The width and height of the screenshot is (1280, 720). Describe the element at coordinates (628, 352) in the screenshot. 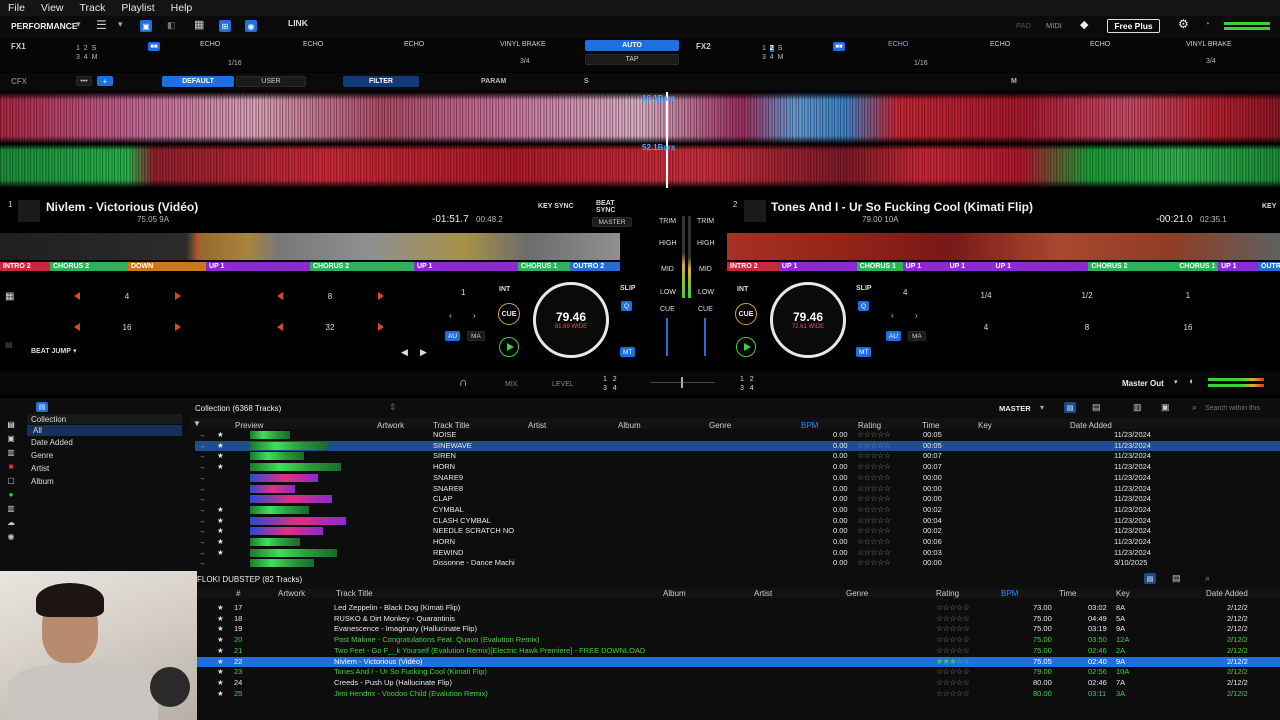

I see `deck1-mt-button: MT` at that location.